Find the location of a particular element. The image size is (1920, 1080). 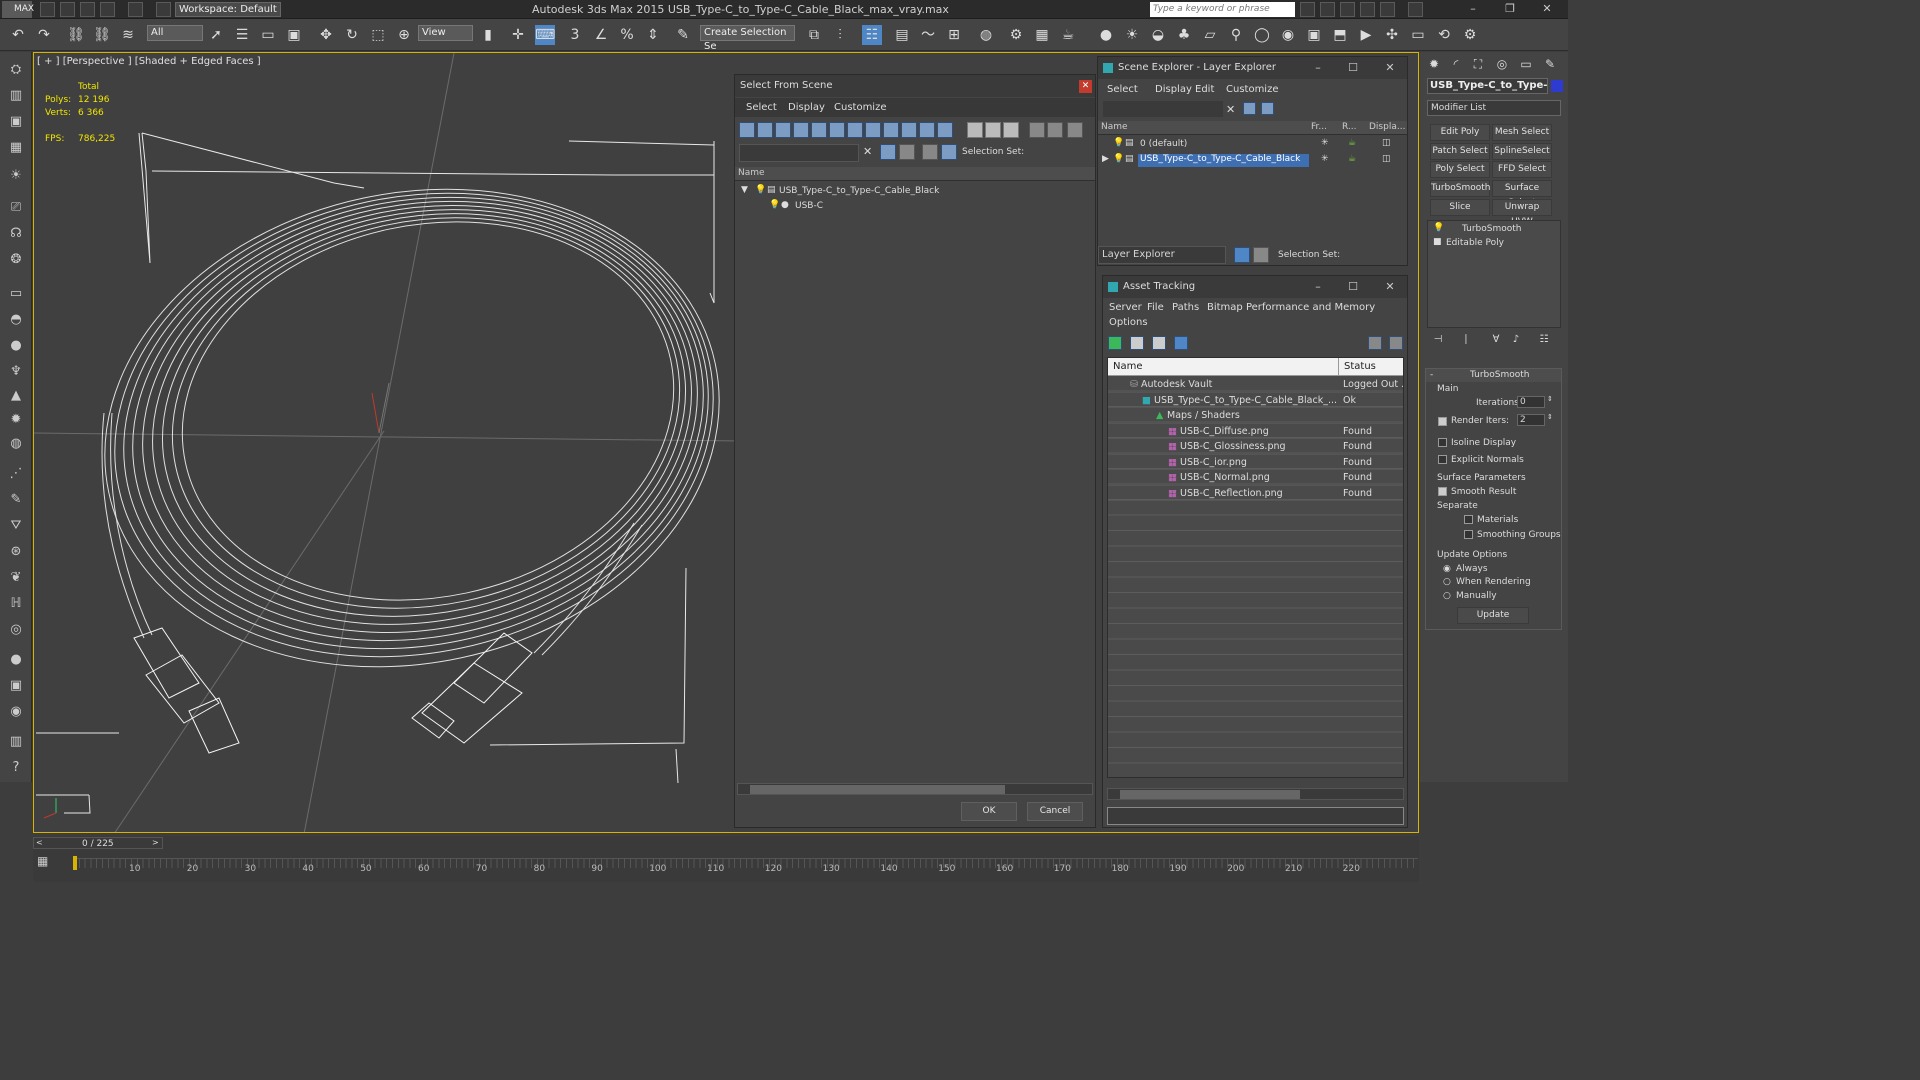

render-teapot-icon: ☕ is located at coordinates (1352, 143).